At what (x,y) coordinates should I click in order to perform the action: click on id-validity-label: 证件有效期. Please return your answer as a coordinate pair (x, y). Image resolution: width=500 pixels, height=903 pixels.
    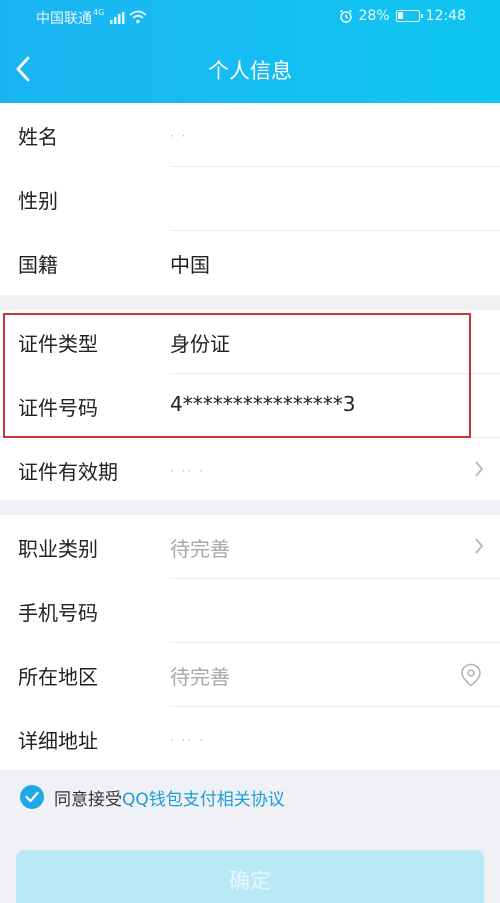
    Looking at the image, I should click on (68, 472).